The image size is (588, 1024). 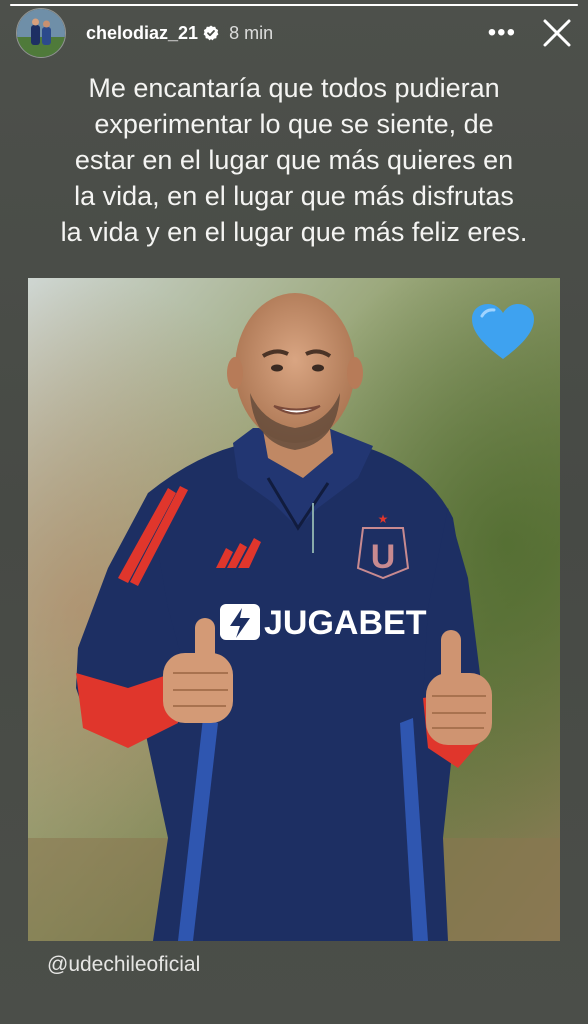 I want to click on username: chelodiaz_21, so click(x=142, y=33).